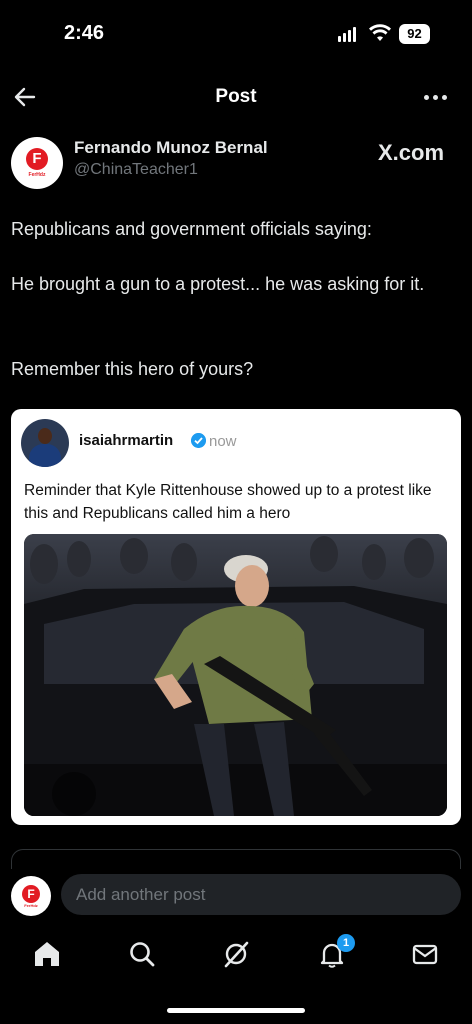 The width and height of the screenshot is (472, 1024). What do you see at coordinates (236, 35) in the screenshot?
I see `status-bar: 2:46 92` at bounding box center [236, 35].